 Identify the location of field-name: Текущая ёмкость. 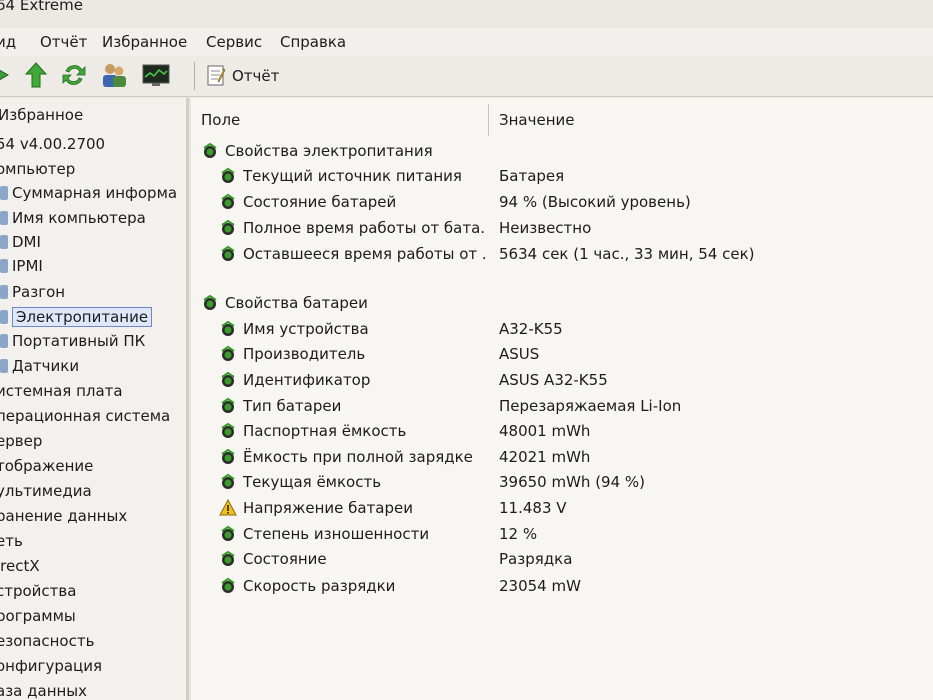
(312, 482).